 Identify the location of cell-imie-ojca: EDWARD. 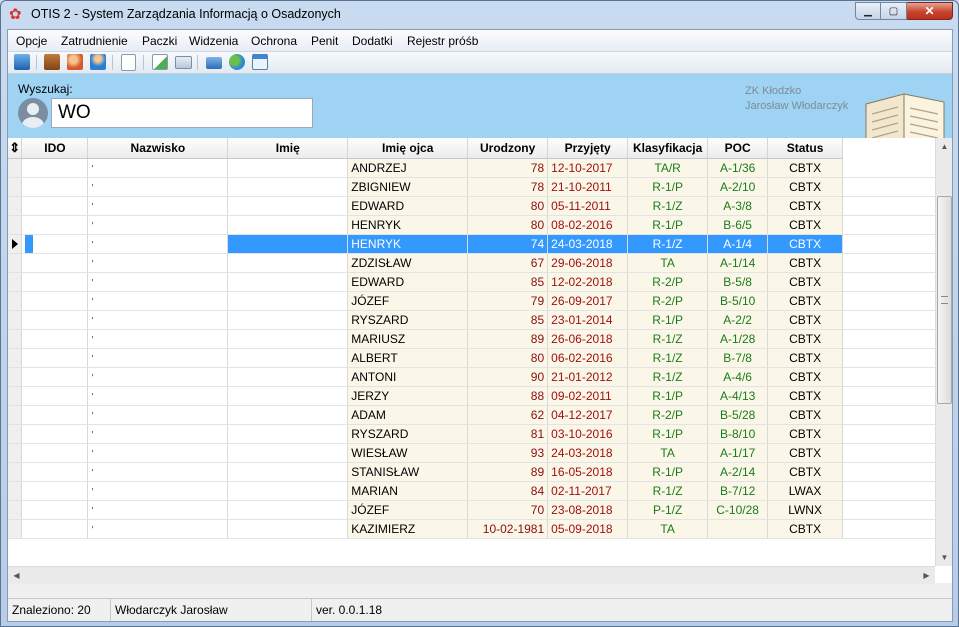
(408, 206).